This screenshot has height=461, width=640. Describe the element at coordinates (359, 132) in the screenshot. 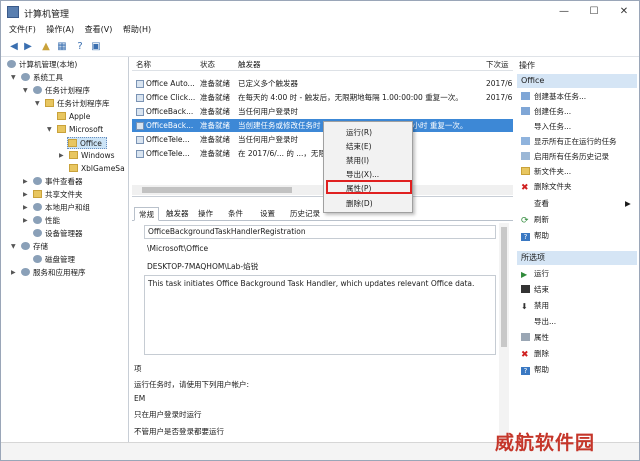

I see `context-run: 运行(R)` at that location.